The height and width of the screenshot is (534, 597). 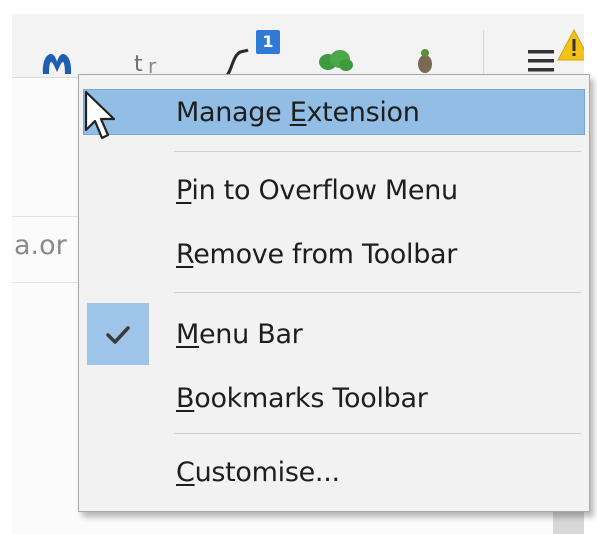 I want to click on url-bar-text: a.or, so click(x=40, y=245).